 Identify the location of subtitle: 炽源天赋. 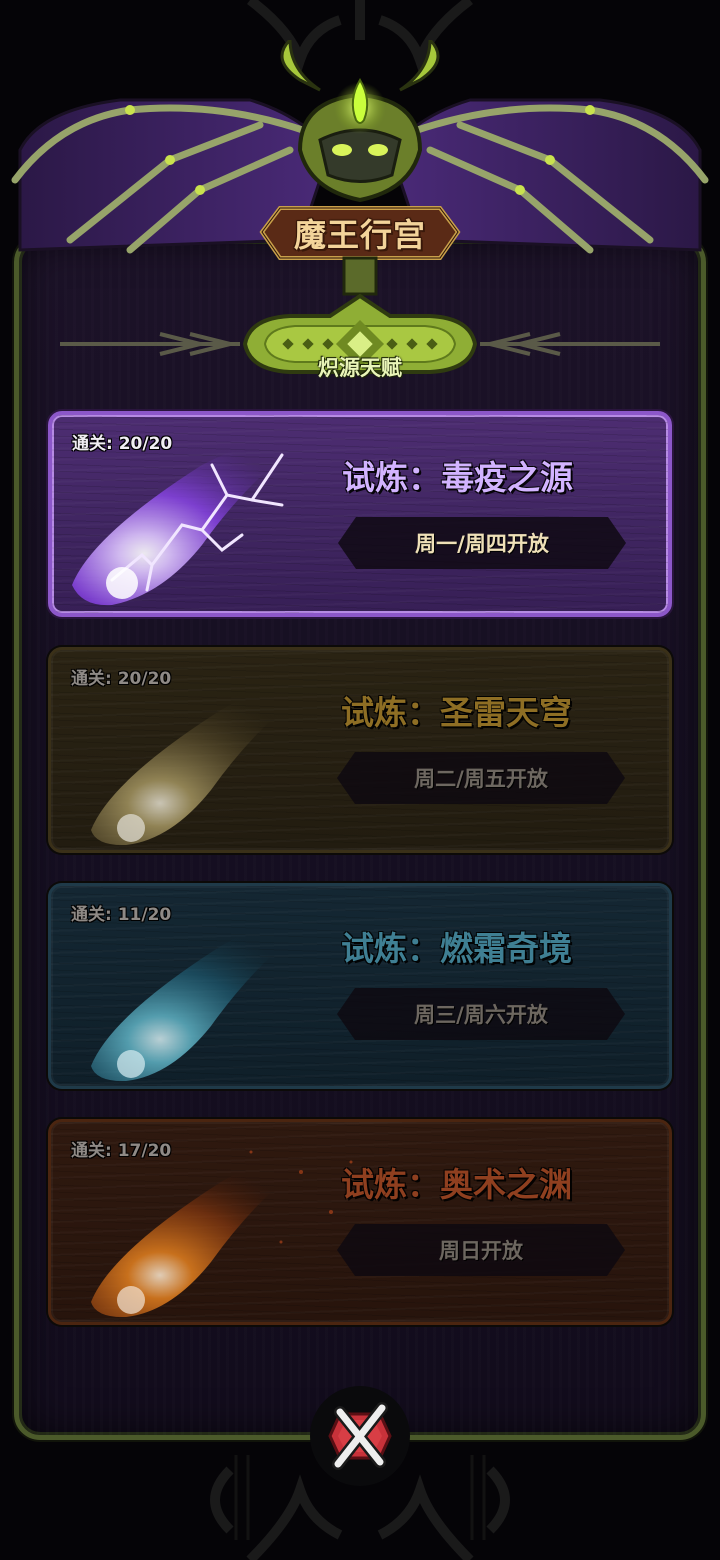
(360, 368).